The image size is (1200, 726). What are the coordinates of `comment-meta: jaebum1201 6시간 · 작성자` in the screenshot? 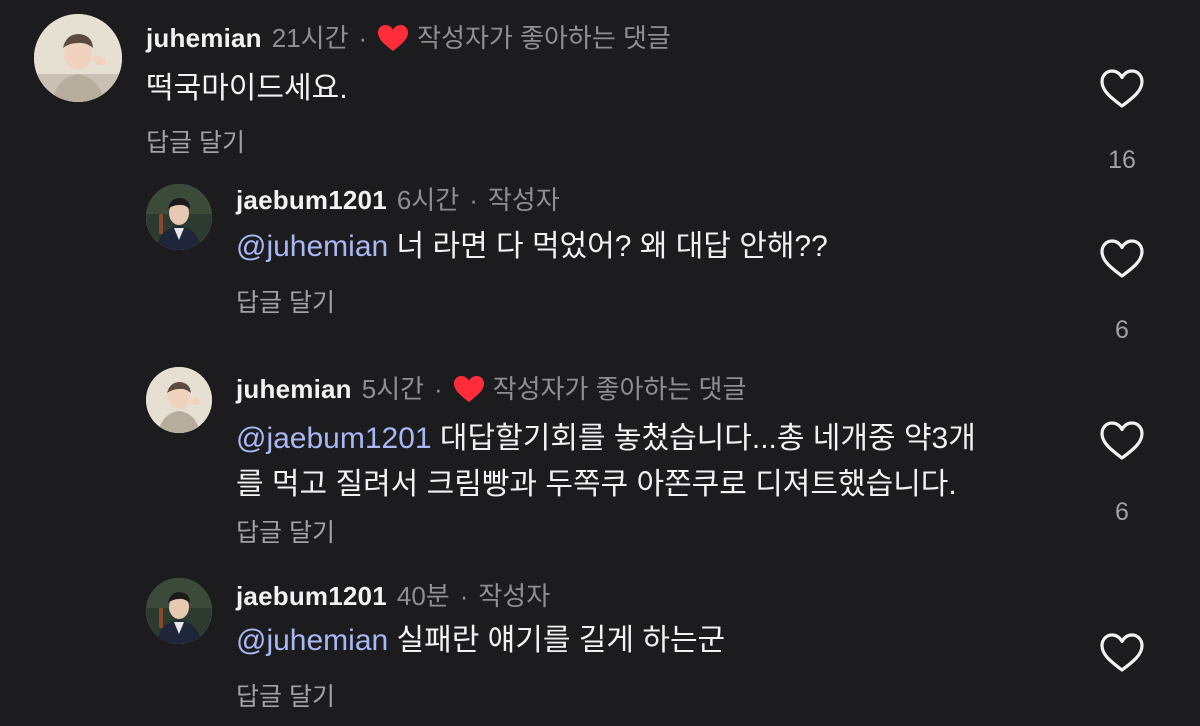 It's located at (398, 200).